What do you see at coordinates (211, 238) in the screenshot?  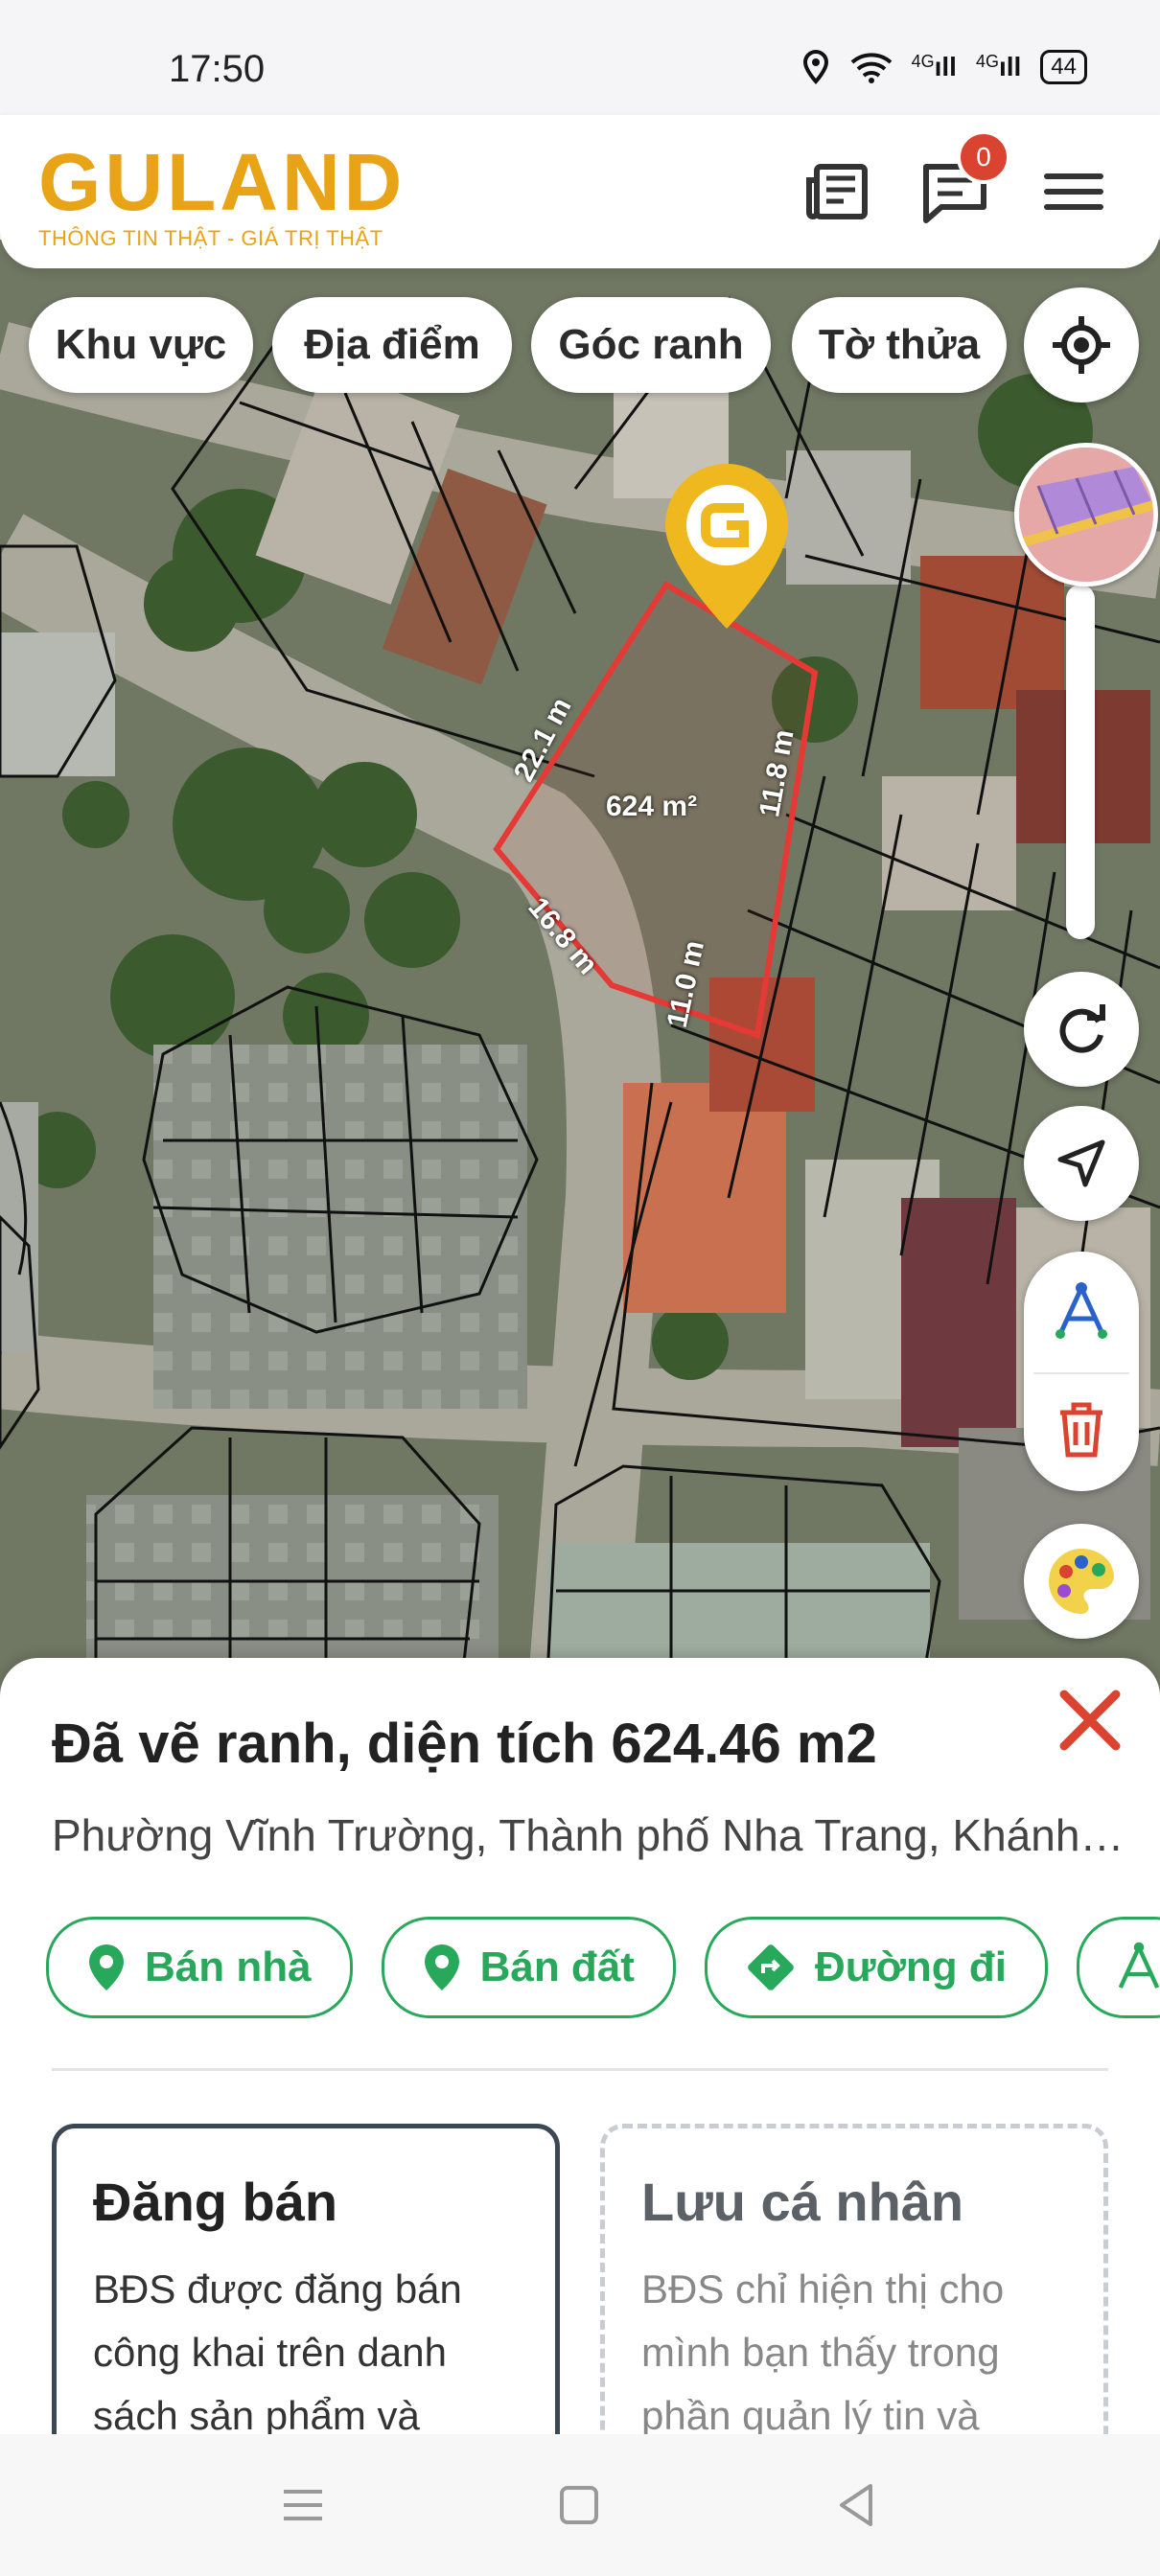 I see `logo-slogan: THÔNG TIN THẬT - GIÁ TRỊ THẬT` at bounding box center [211, 238].